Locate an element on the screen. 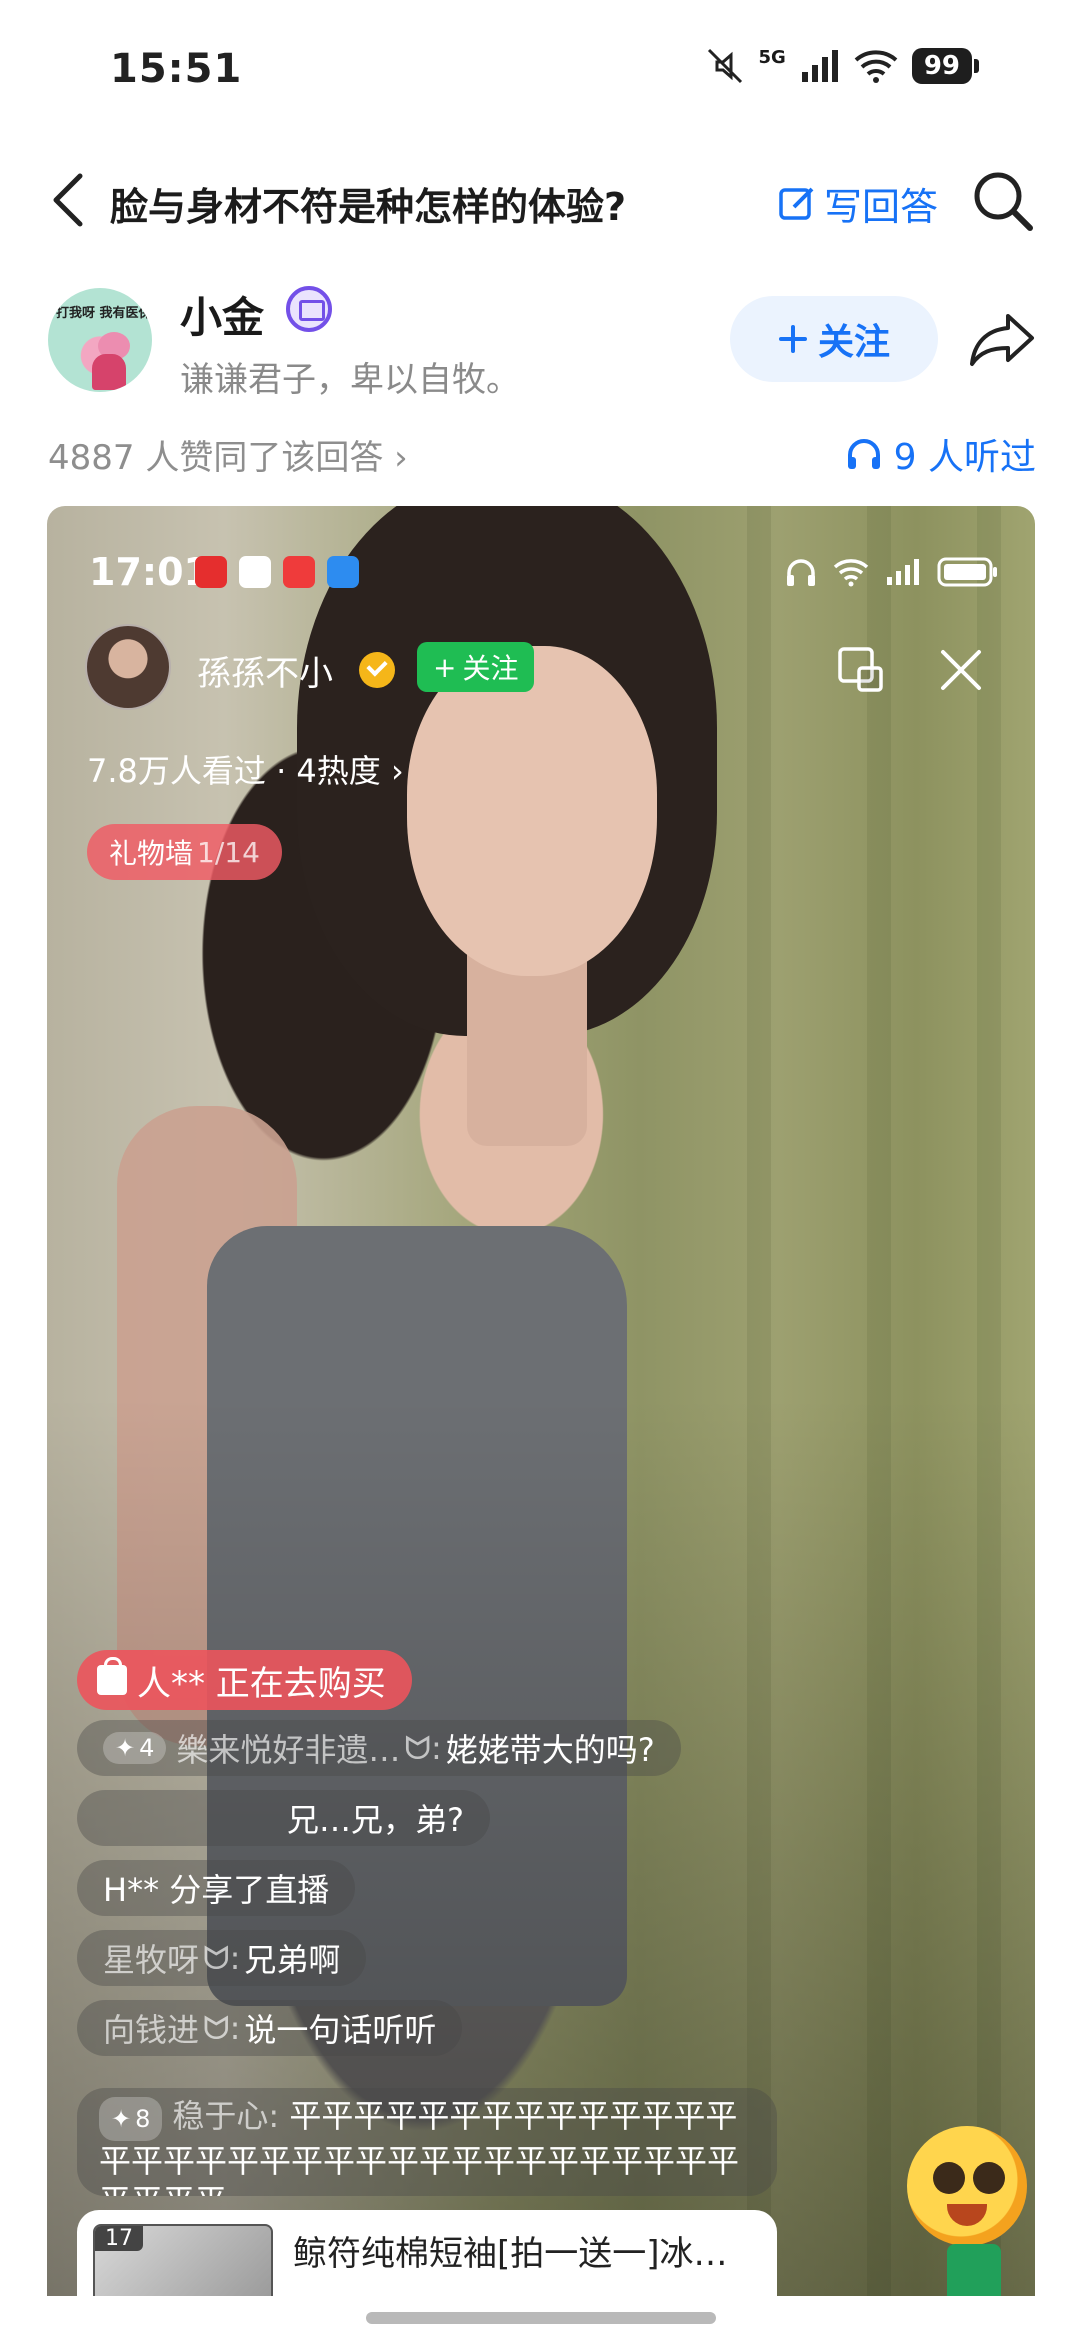 This screenshot has width=1080, height=2349. write-answer-button: 写回答 is located at coordinates (858, 203).